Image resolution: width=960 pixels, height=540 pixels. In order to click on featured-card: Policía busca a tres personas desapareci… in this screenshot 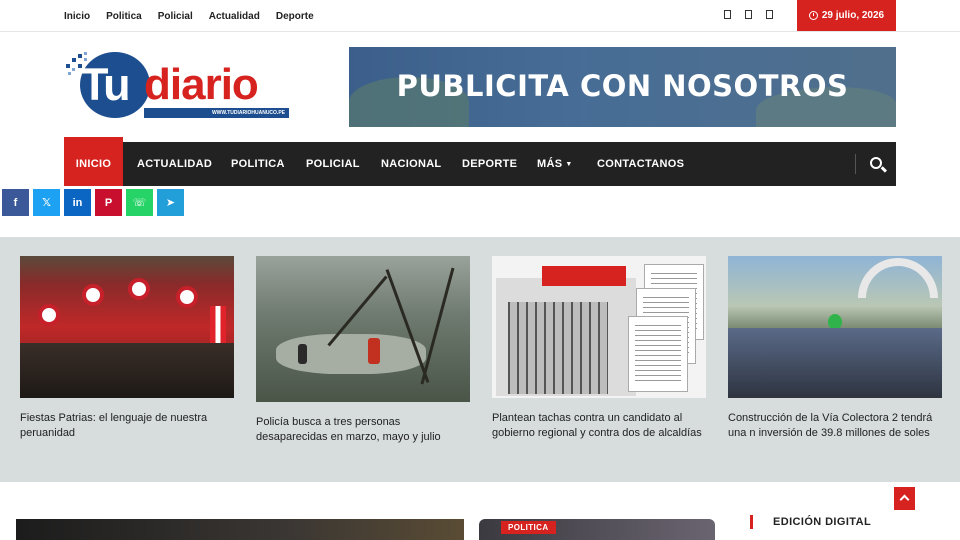, I will do `click(363, 350)`.